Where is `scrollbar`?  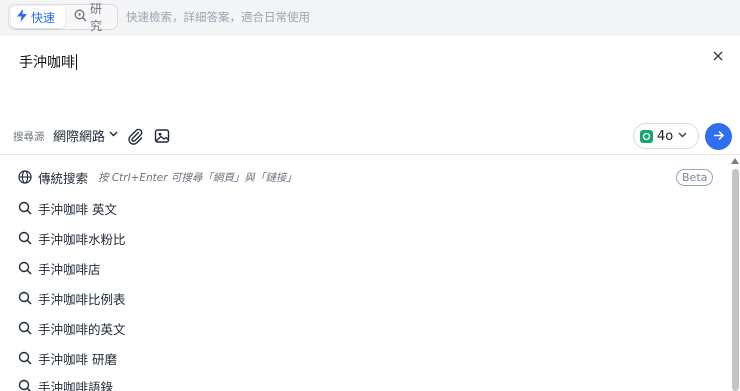 scrollbar is located at coordinates (735, 273).